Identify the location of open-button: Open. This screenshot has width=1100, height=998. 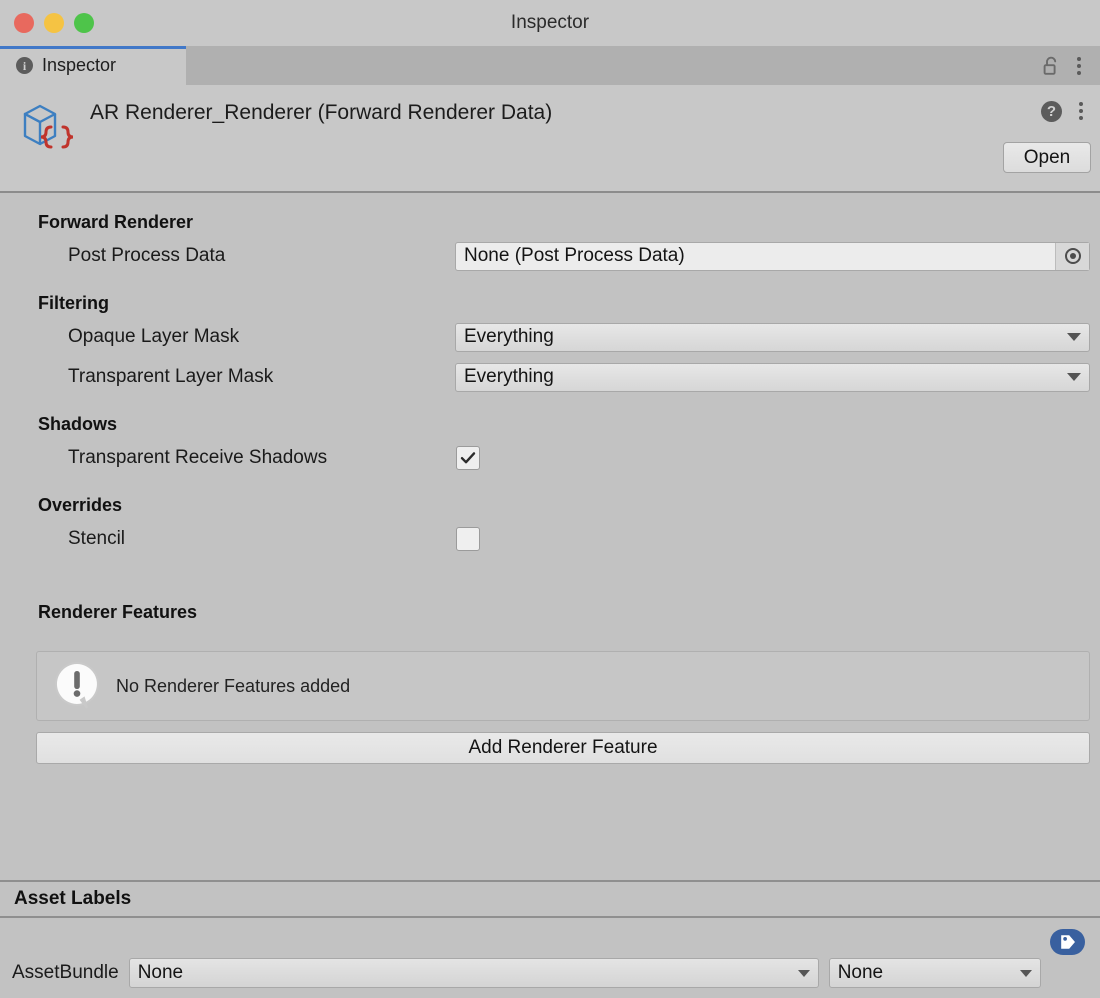
(1047, 157).